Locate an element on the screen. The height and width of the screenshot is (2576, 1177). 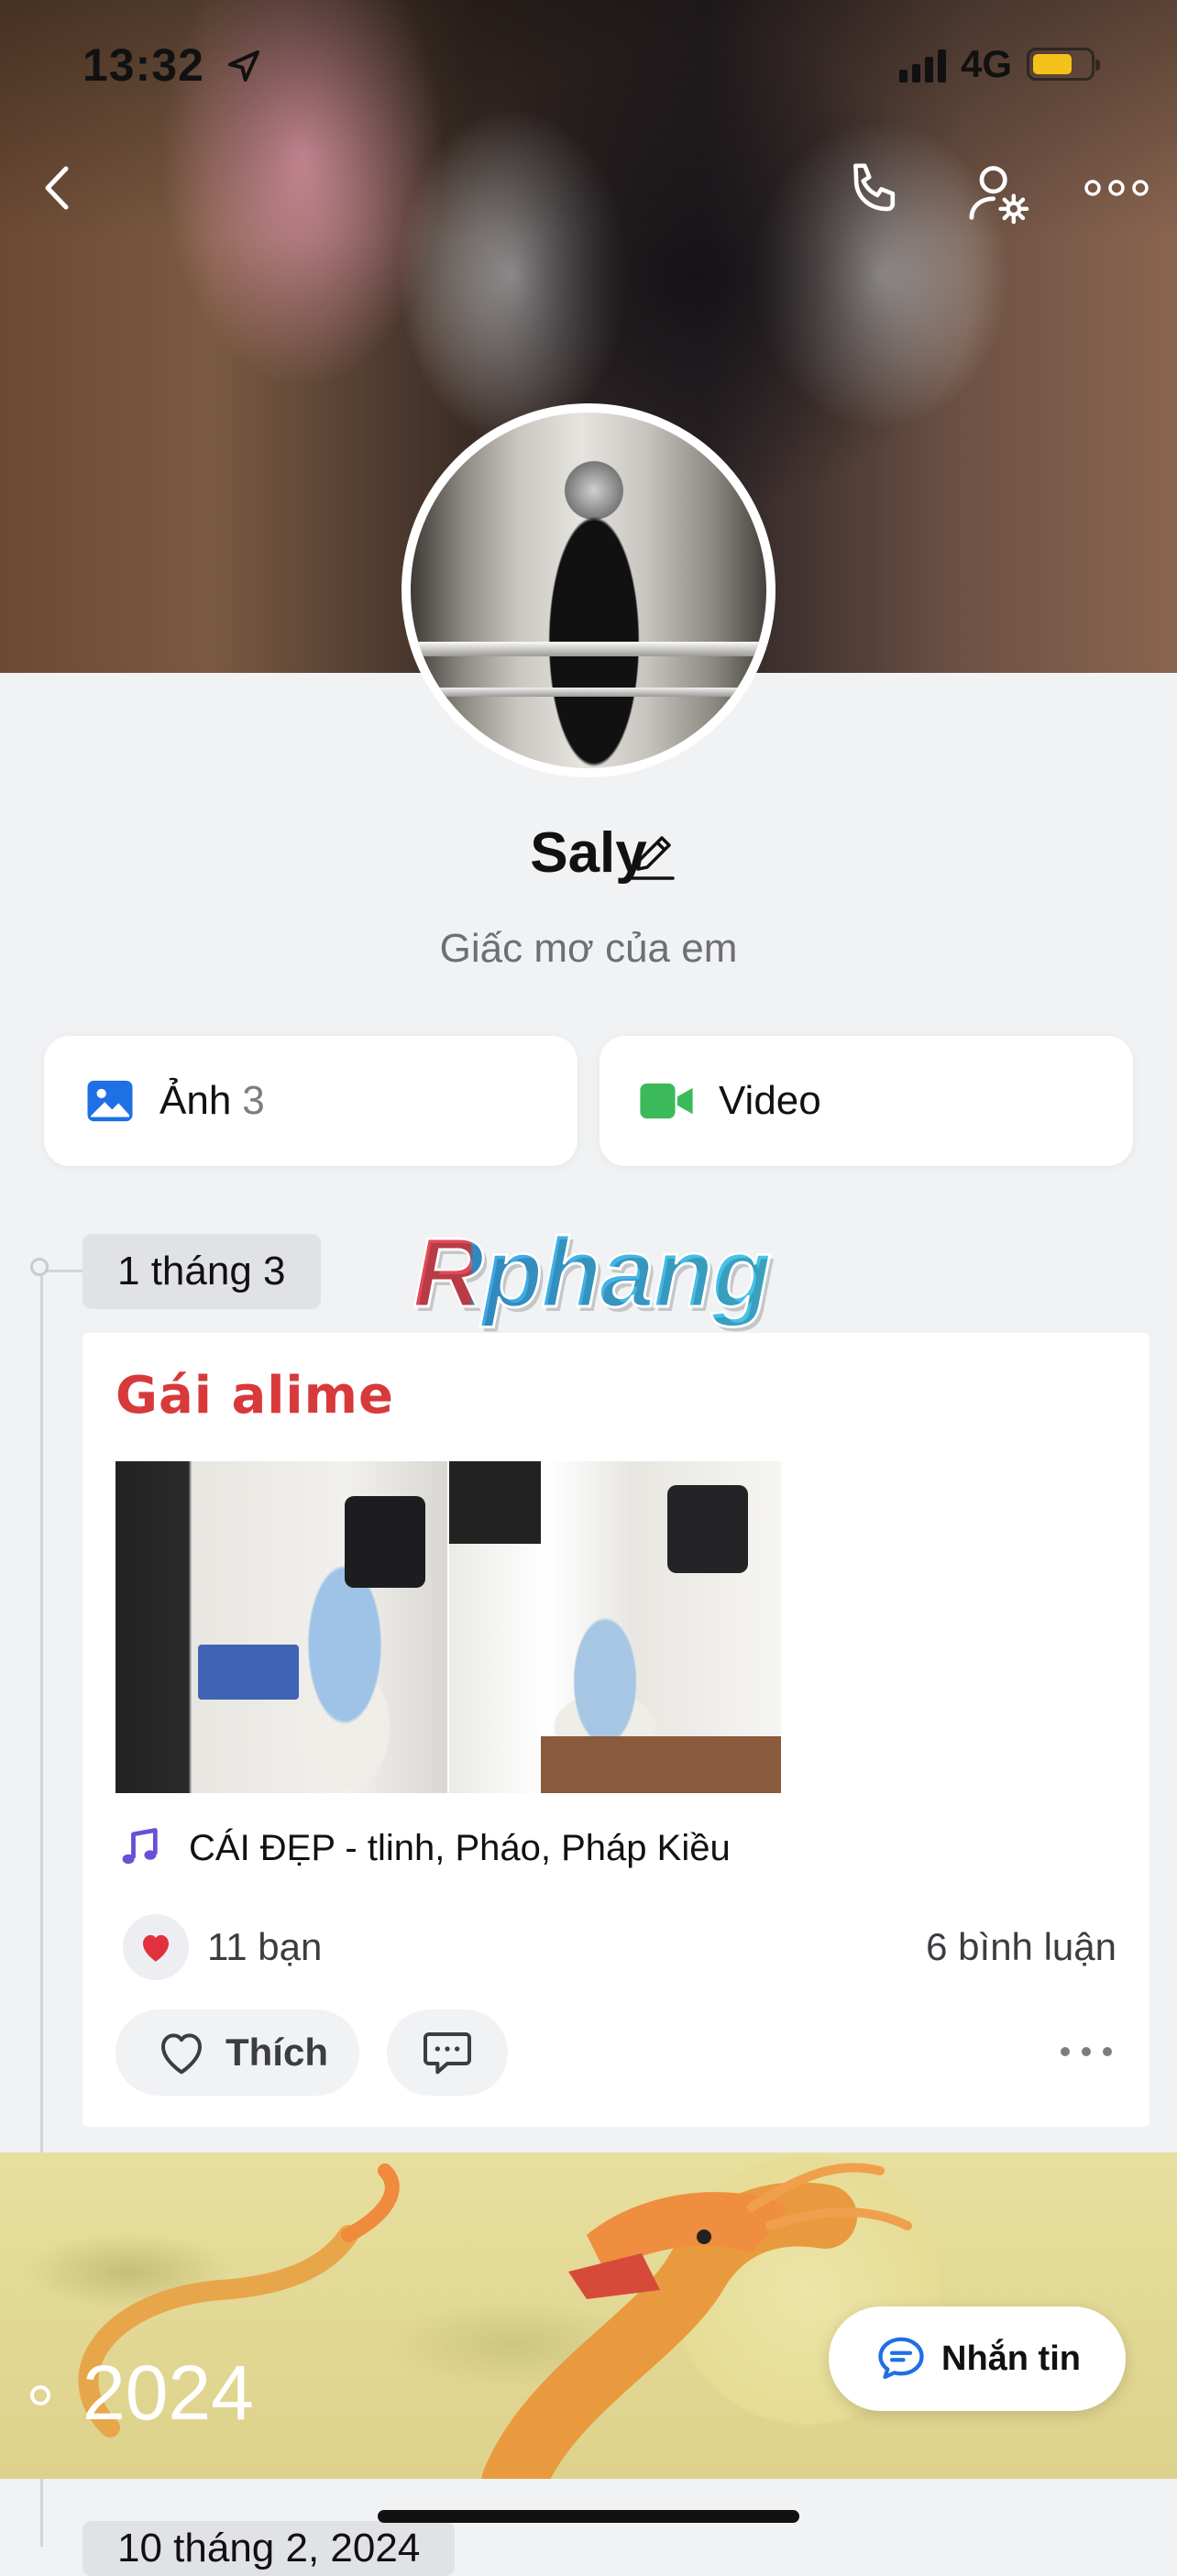
back-icon is located at coordinates (58, 188).